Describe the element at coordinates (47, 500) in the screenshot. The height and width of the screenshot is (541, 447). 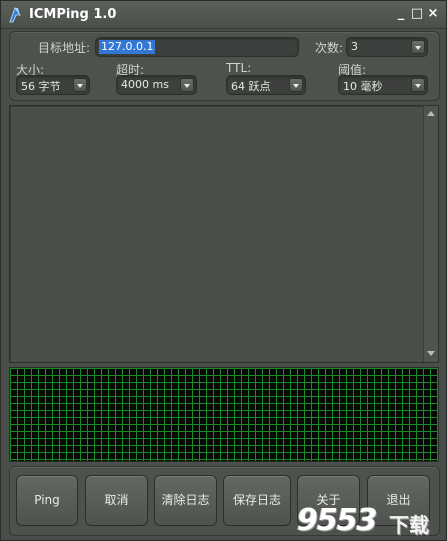
I see `ping-button: Ping` at that location.